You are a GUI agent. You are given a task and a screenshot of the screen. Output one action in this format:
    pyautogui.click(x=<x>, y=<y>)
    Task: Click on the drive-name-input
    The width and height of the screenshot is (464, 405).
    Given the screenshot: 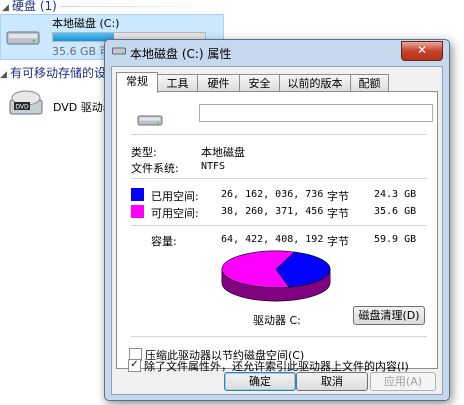 What is the action you would take?
    pyautogui.click(x=316, y=113)
    